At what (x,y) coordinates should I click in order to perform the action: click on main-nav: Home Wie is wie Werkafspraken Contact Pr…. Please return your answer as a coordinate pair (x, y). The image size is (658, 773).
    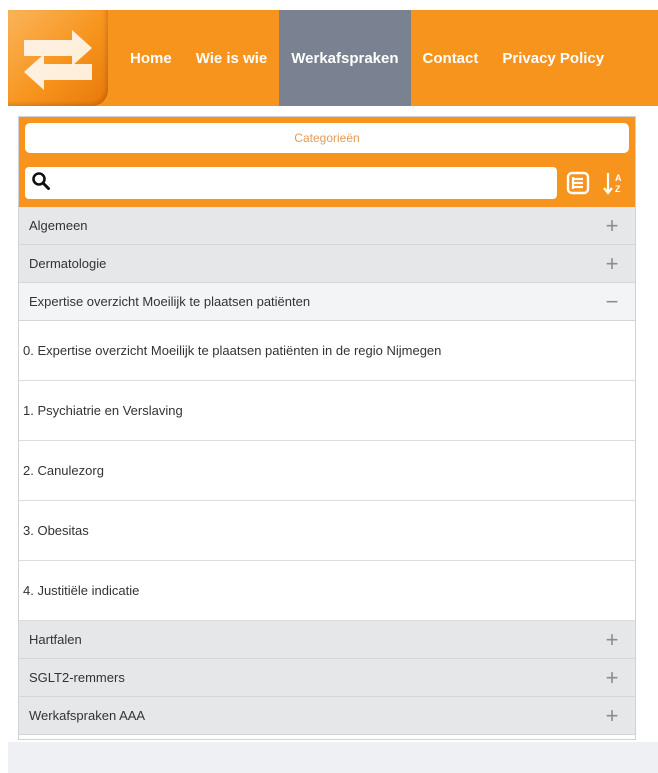
    Looking at the image, I should click on (367, 58).